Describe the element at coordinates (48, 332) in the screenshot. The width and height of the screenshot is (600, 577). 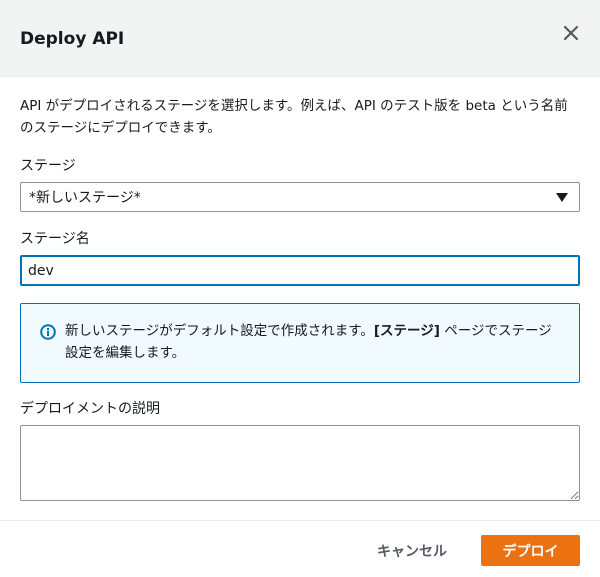
I see `info-icon` at that location.